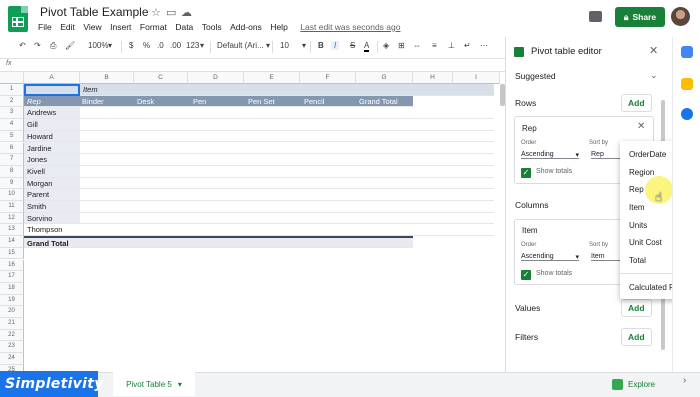 This screenshot has width=700, height=397. Describe the element at coordinates (156, 12) in the screenshot. I see `star-icon: ☆` at that location.